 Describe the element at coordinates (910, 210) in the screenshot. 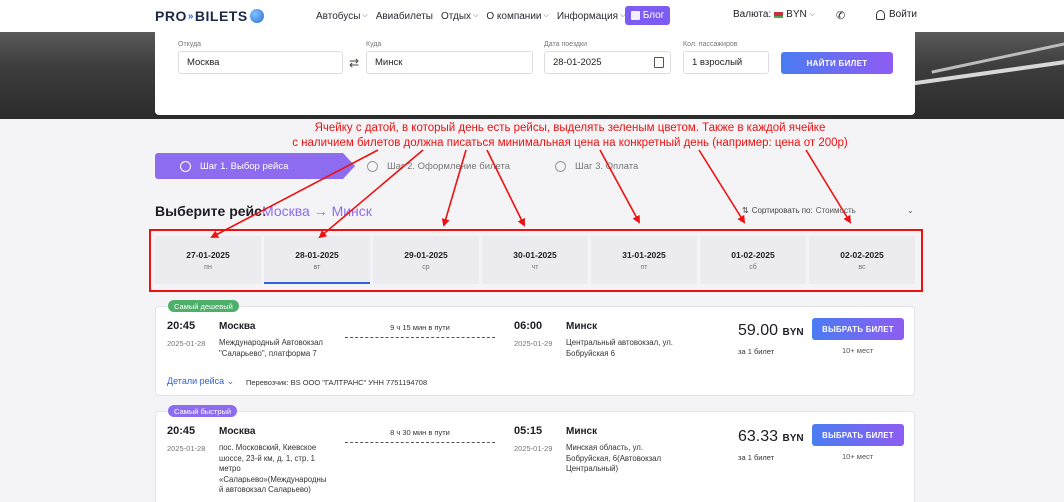

I see `chevron-down-icon: ⌄` at that location.